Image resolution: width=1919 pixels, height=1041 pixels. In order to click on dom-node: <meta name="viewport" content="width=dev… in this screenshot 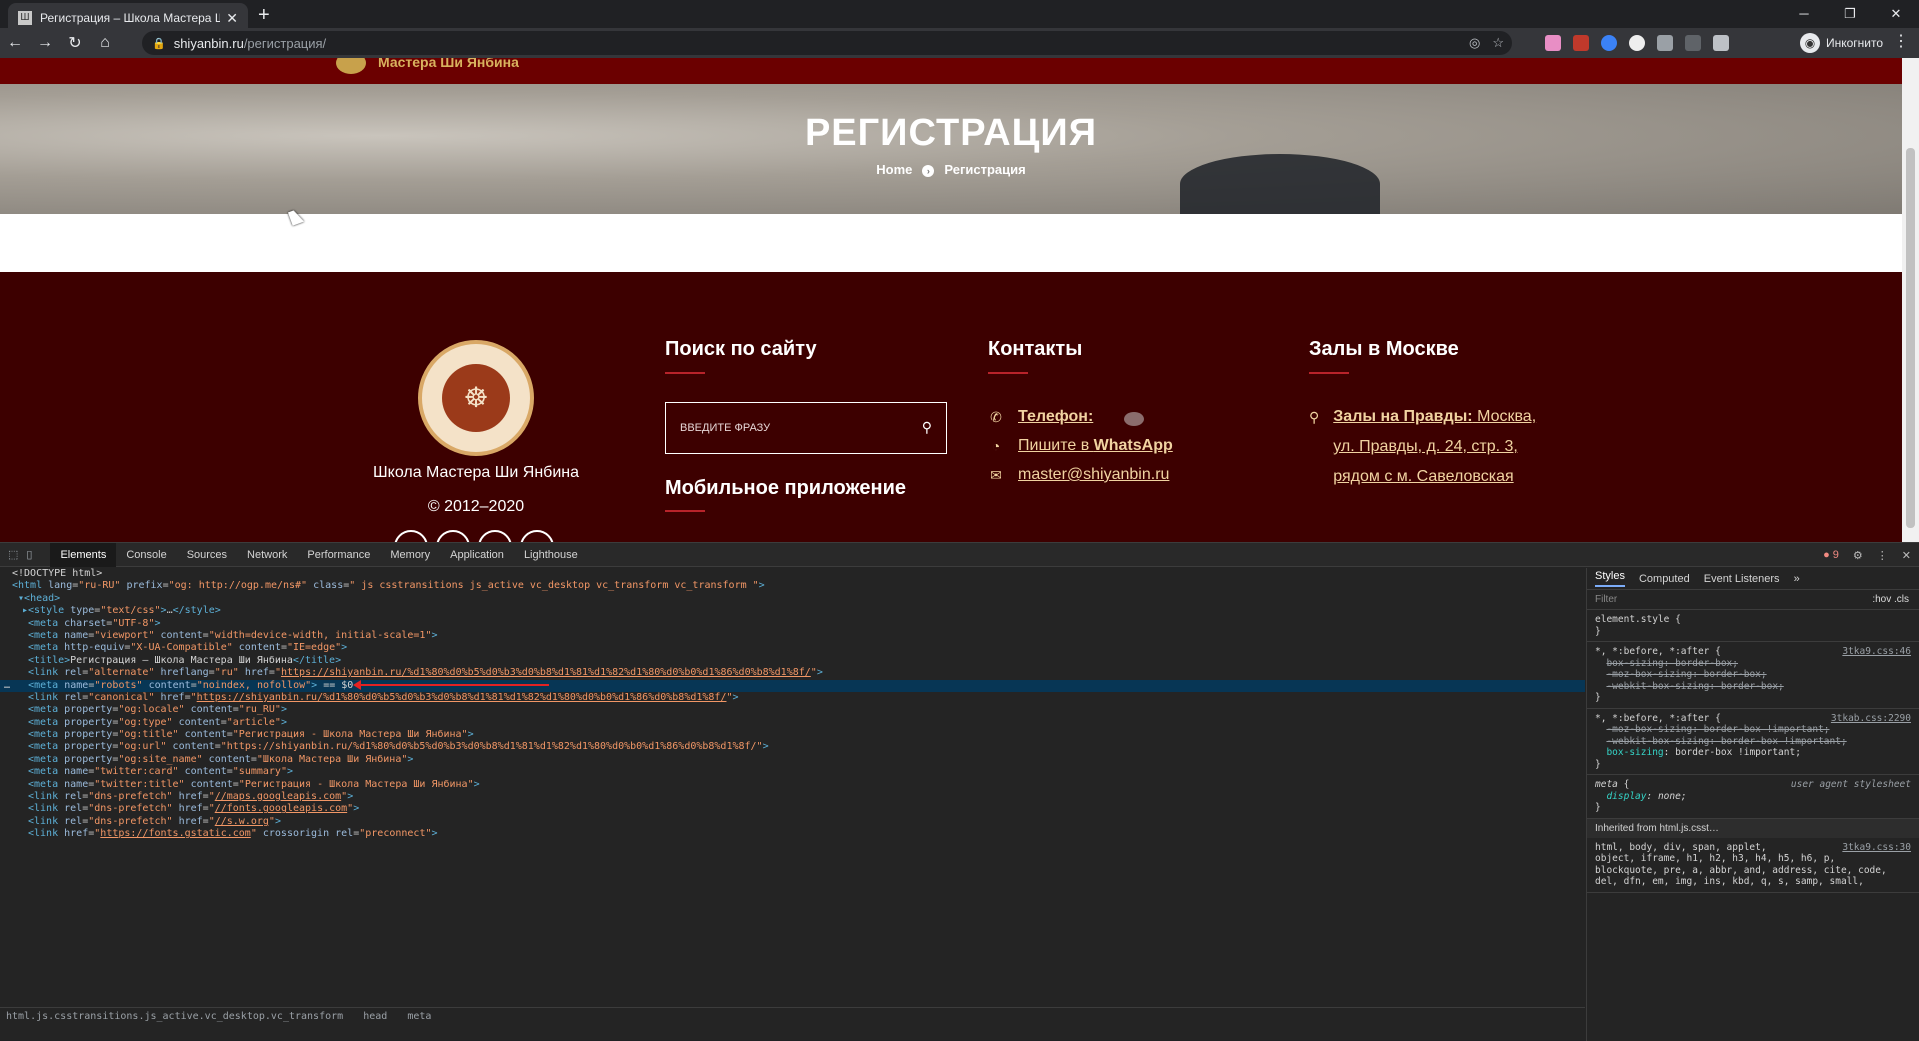, I will do `click(792, 636)`.